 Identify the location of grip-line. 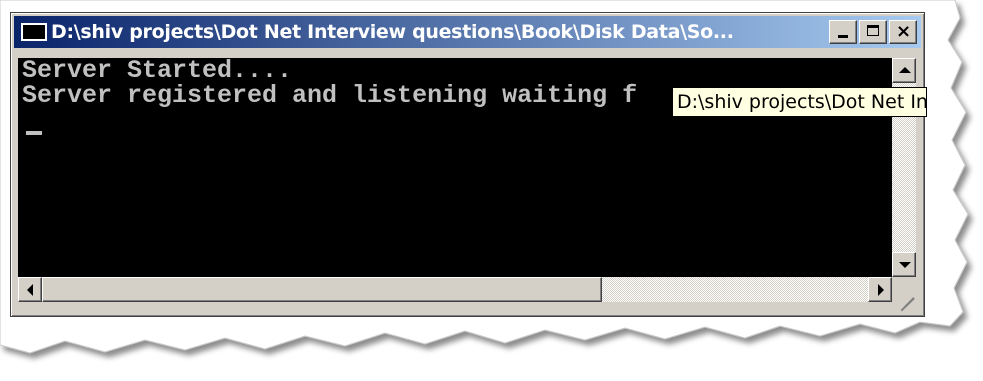
(912, 300).